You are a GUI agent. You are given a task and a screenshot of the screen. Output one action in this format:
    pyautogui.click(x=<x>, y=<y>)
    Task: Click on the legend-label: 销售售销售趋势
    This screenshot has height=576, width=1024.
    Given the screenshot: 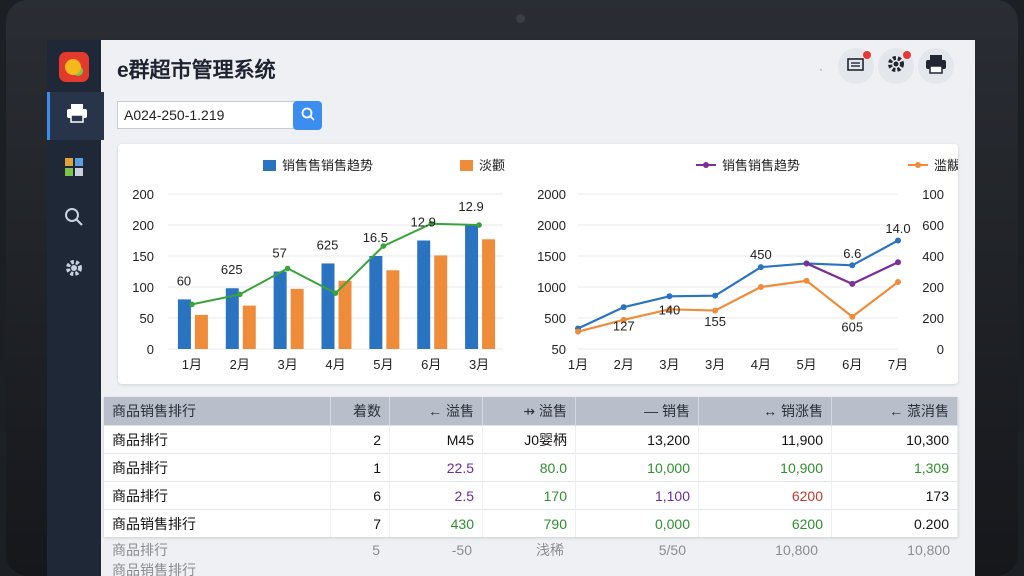 What is the action you would take?
    pyautogui.click(x=327, y=165)
    